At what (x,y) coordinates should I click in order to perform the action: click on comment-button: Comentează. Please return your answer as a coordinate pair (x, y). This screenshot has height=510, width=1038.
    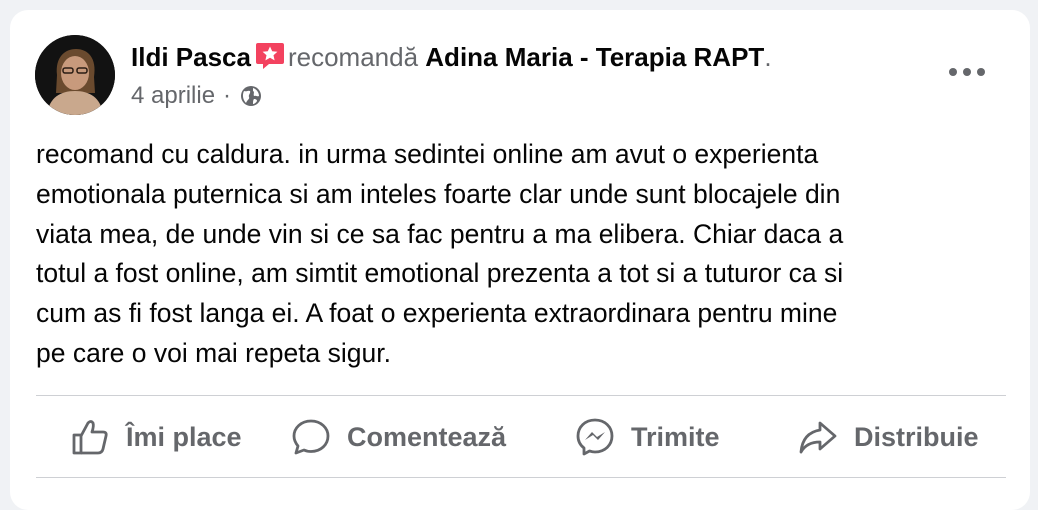
    Looking at the image, I should click on (398, 437).